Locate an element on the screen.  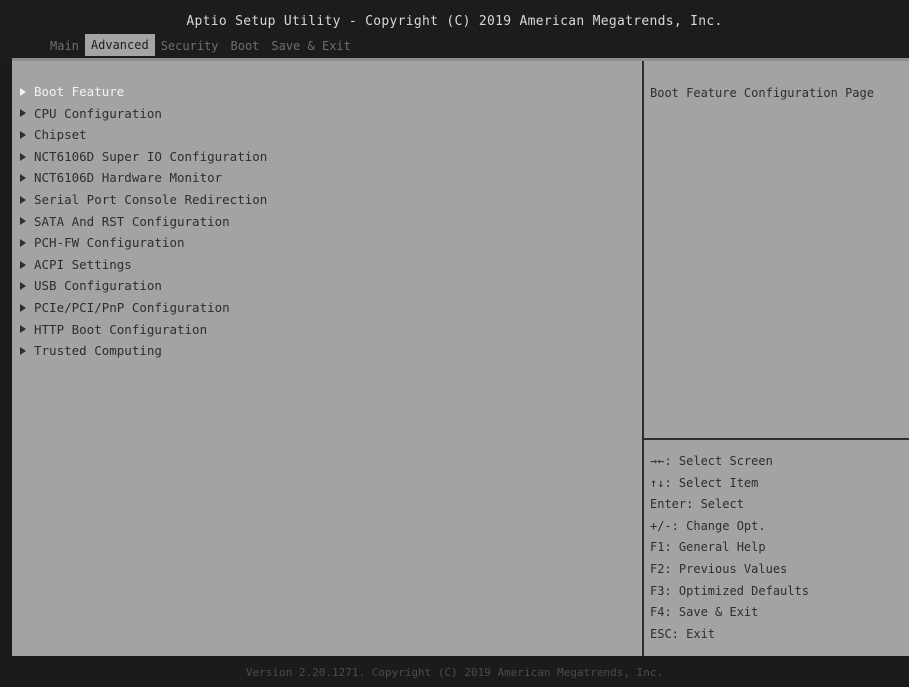
tab-save-exit: Save & Exit is located at coordinates (310, 46).